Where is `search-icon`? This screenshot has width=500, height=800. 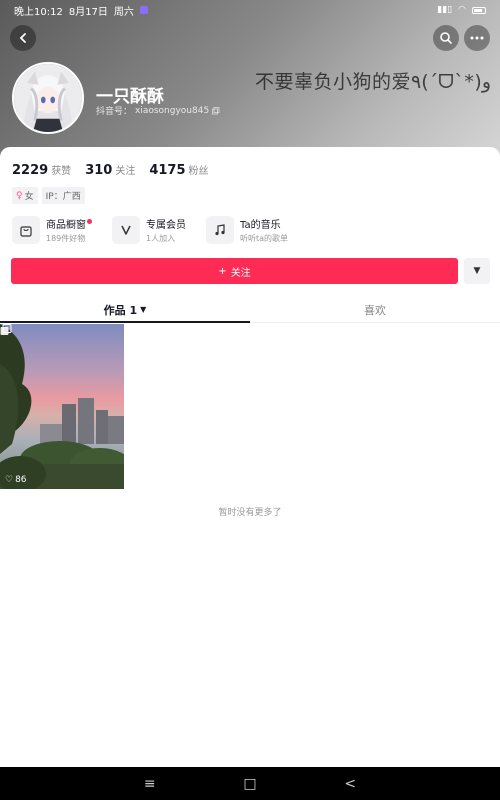 search-icon is located at coordinates (446, 38).